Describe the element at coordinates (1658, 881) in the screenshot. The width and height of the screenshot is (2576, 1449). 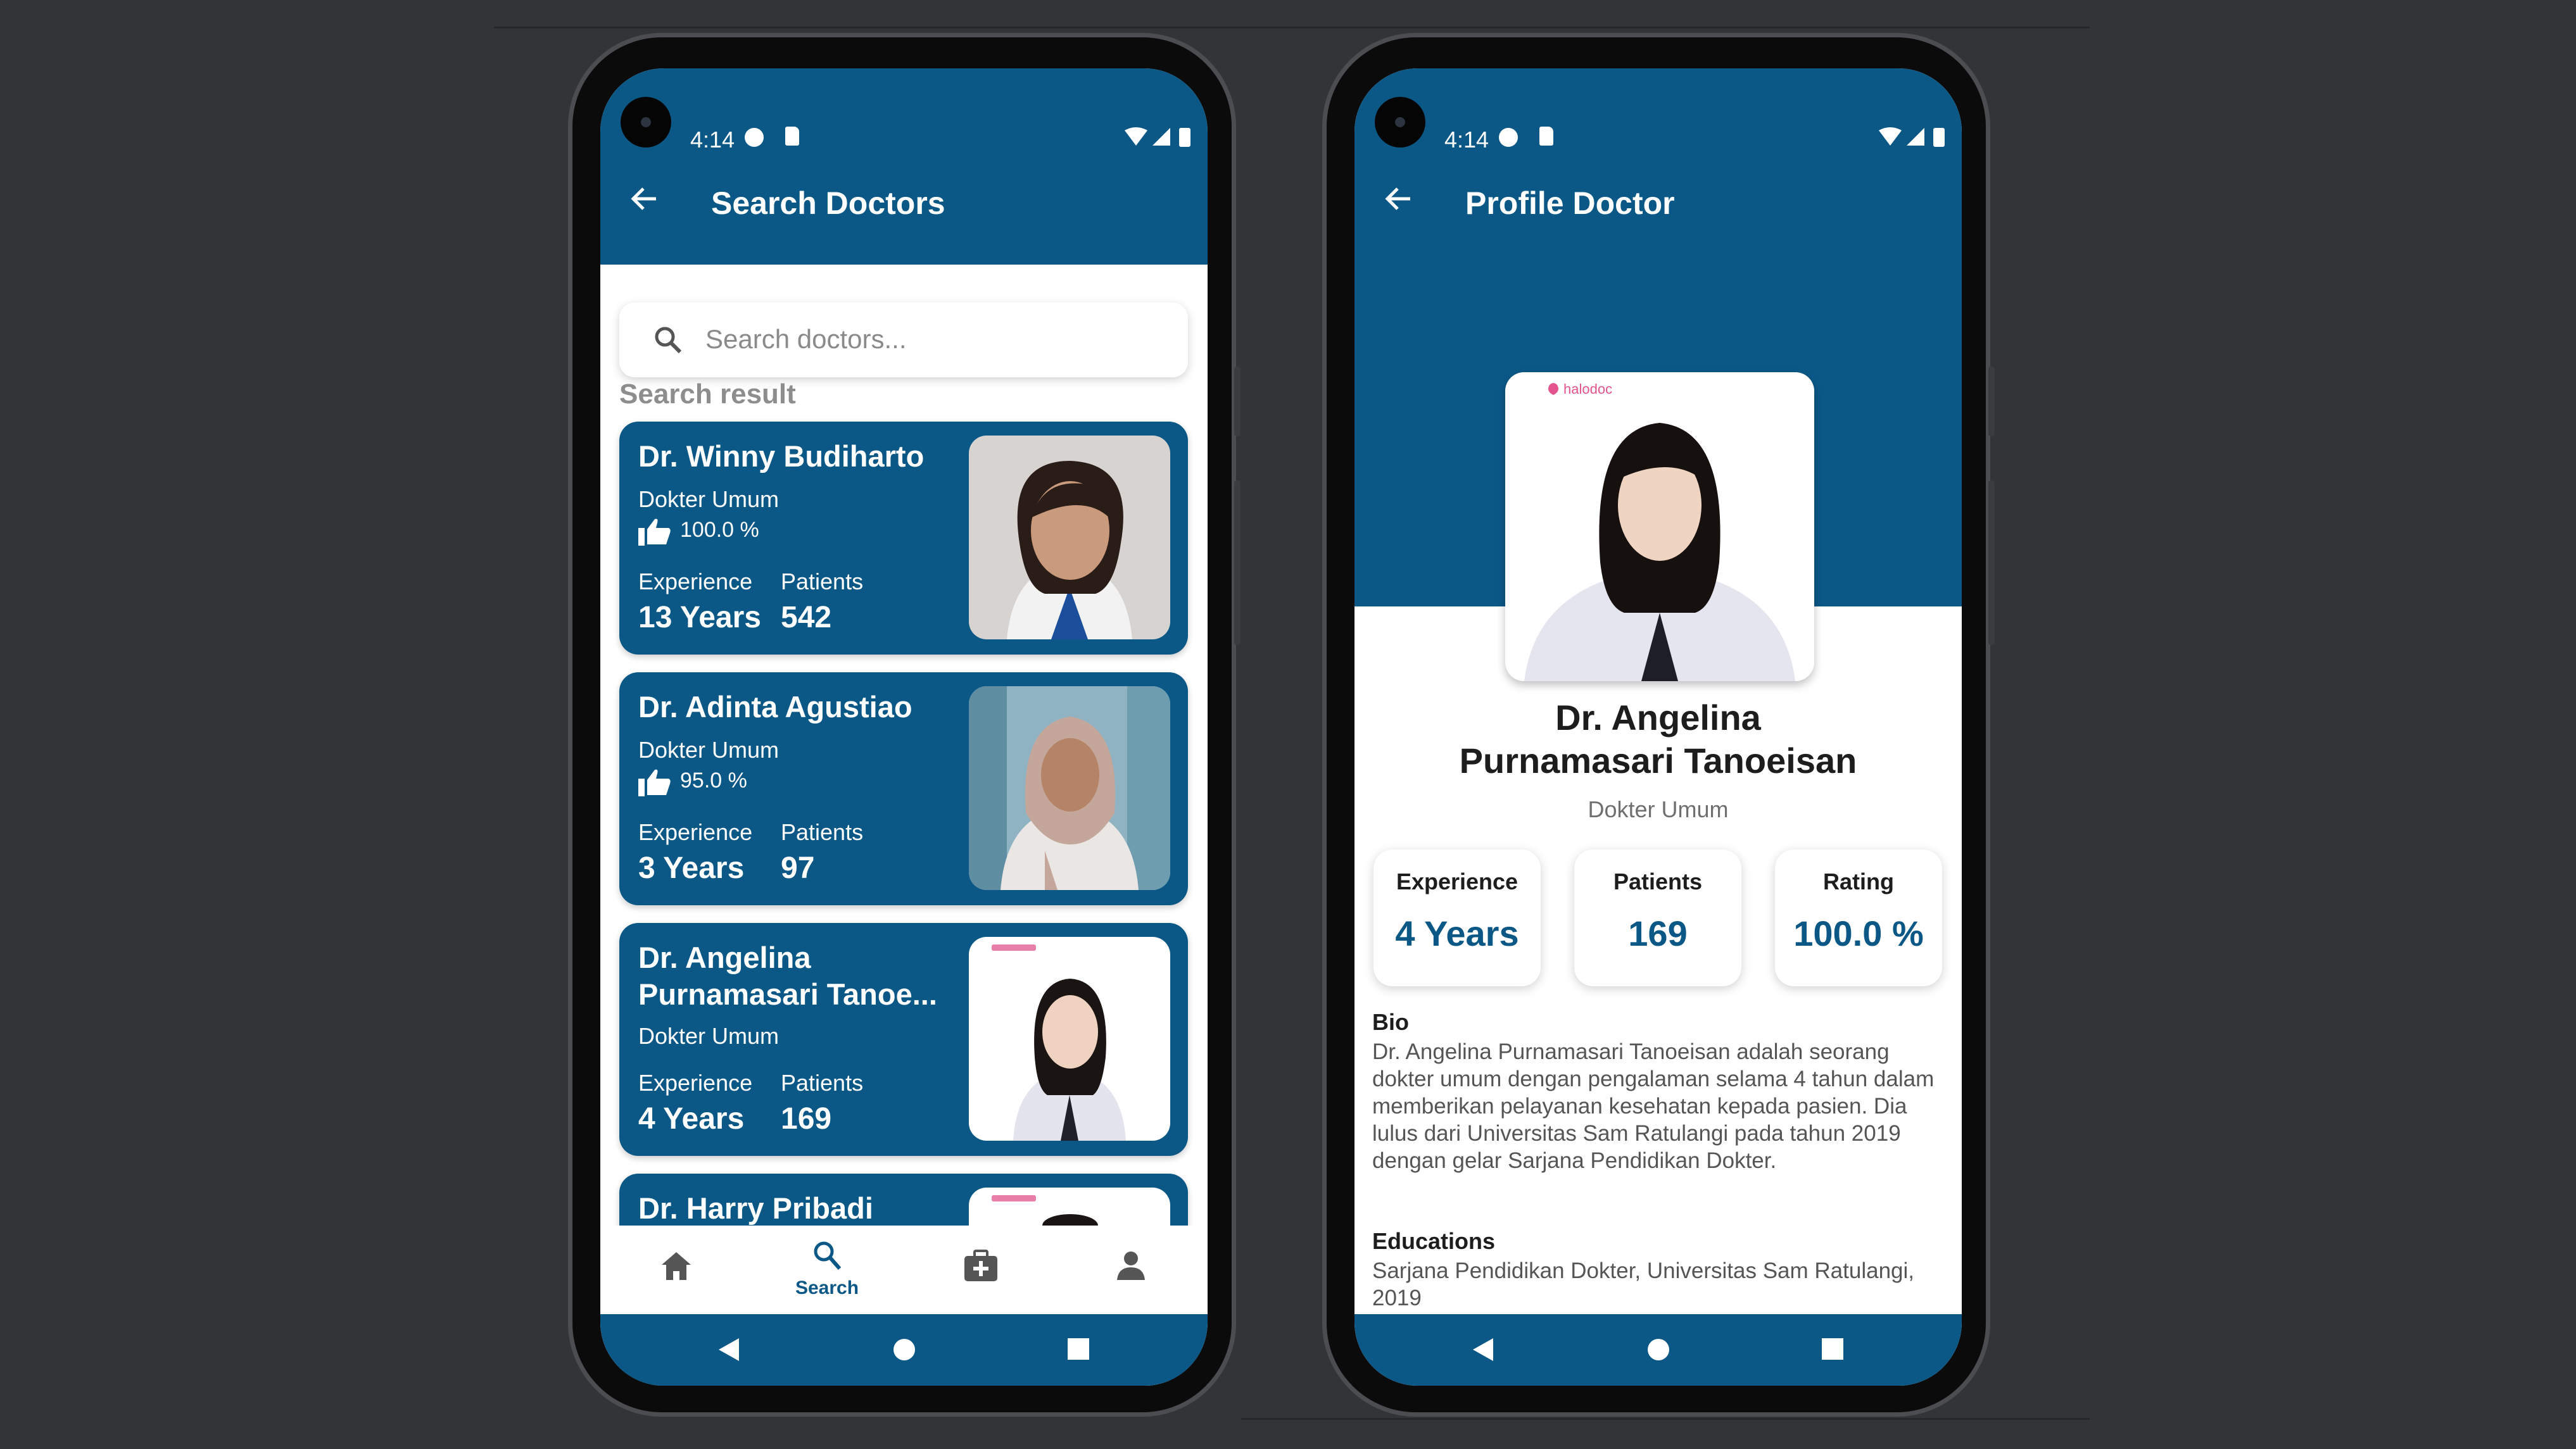
I see `stat-label: Patients` at that location.